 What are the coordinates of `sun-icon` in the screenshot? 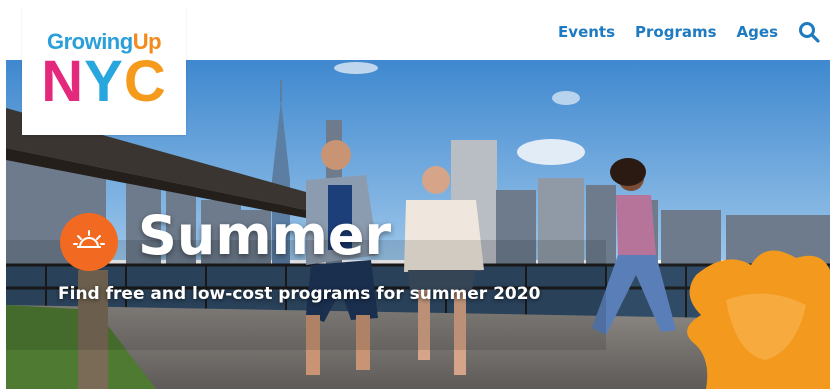 It's located at (89, 239).